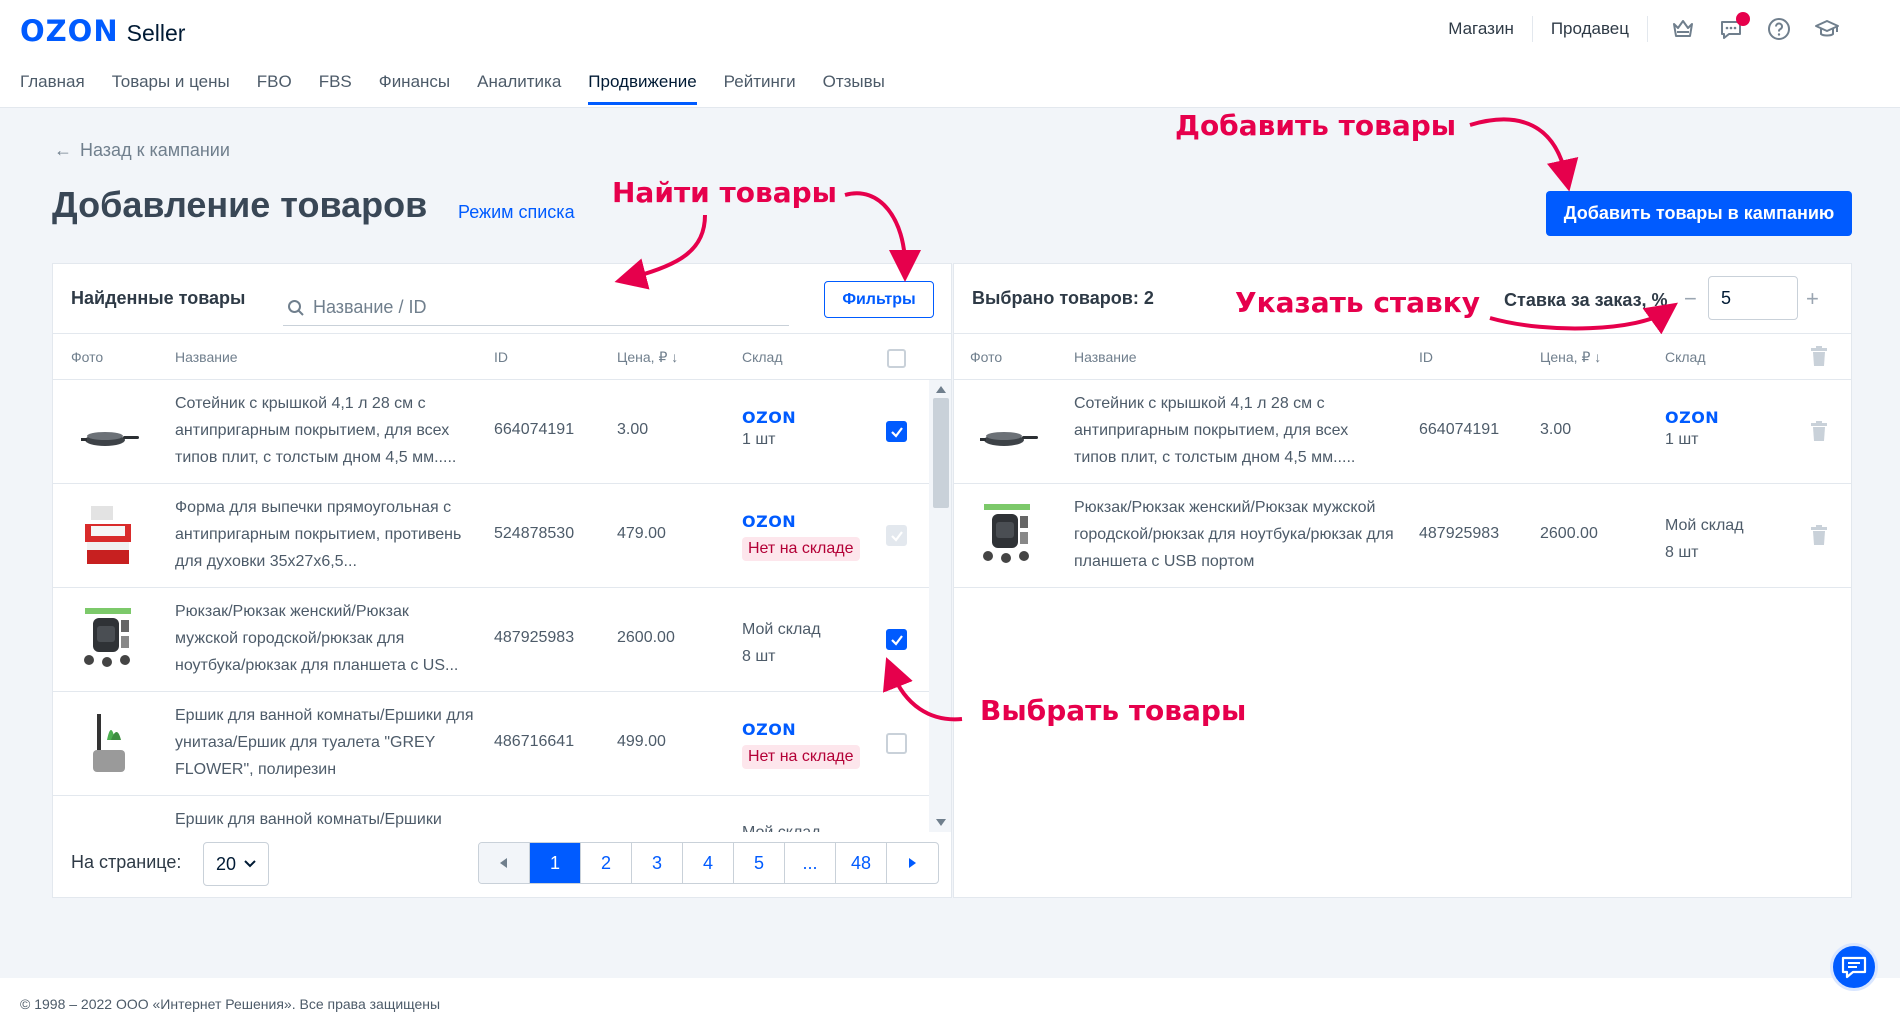 The image size is (1900, 1023). What do you see at coordinates (724, 192) in the screenshot?
I see `annotation-find-products: Найти товары` at bounding box center [724, 192].